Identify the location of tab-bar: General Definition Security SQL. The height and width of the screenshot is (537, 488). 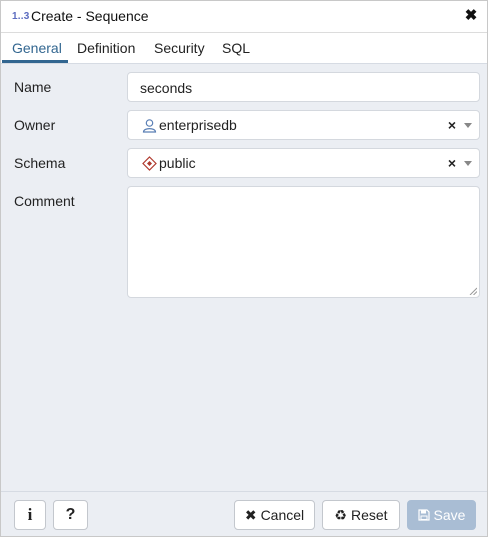
(244, 48).